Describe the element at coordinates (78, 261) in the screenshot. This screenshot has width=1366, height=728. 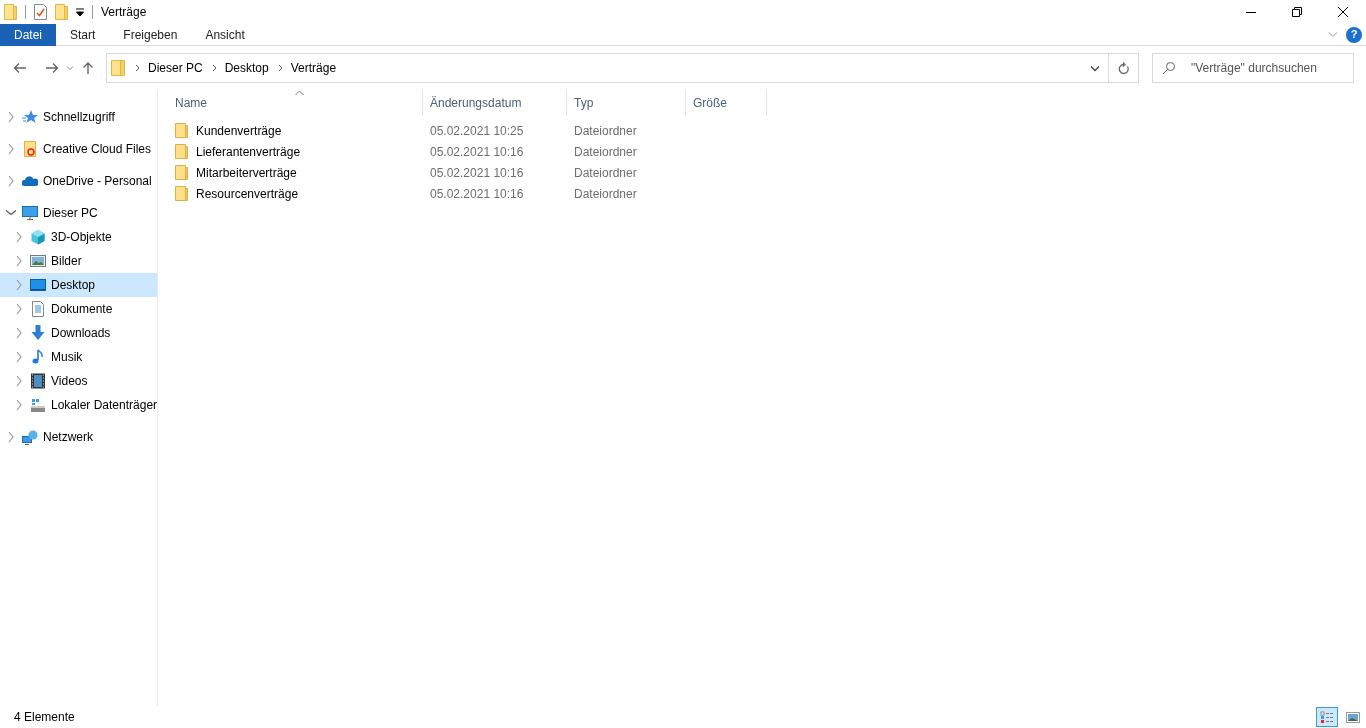
I see `sidebar-item: Bilder` at that location.